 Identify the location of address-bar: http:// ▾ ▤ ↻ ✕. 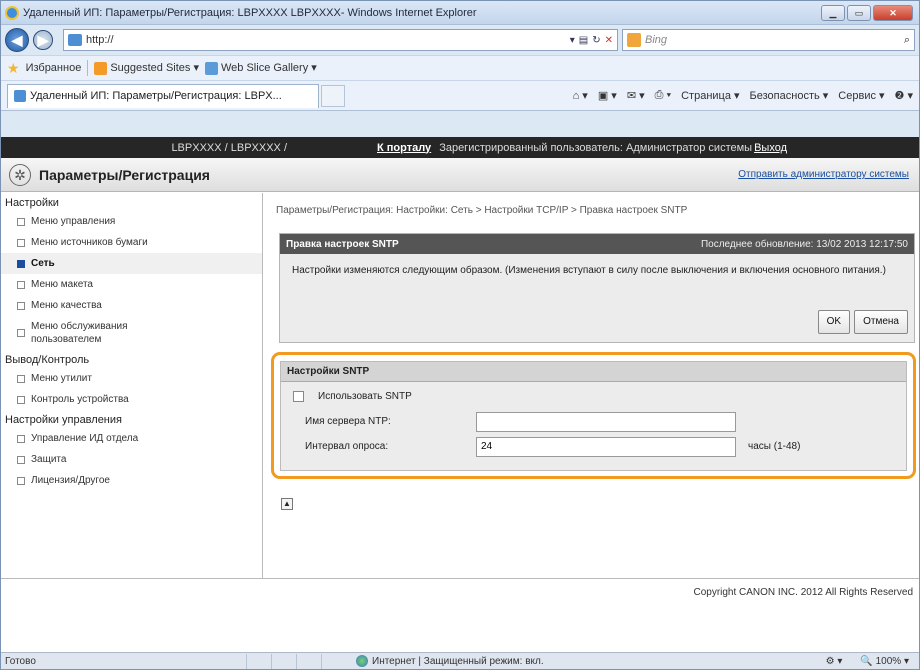
(340, 40).